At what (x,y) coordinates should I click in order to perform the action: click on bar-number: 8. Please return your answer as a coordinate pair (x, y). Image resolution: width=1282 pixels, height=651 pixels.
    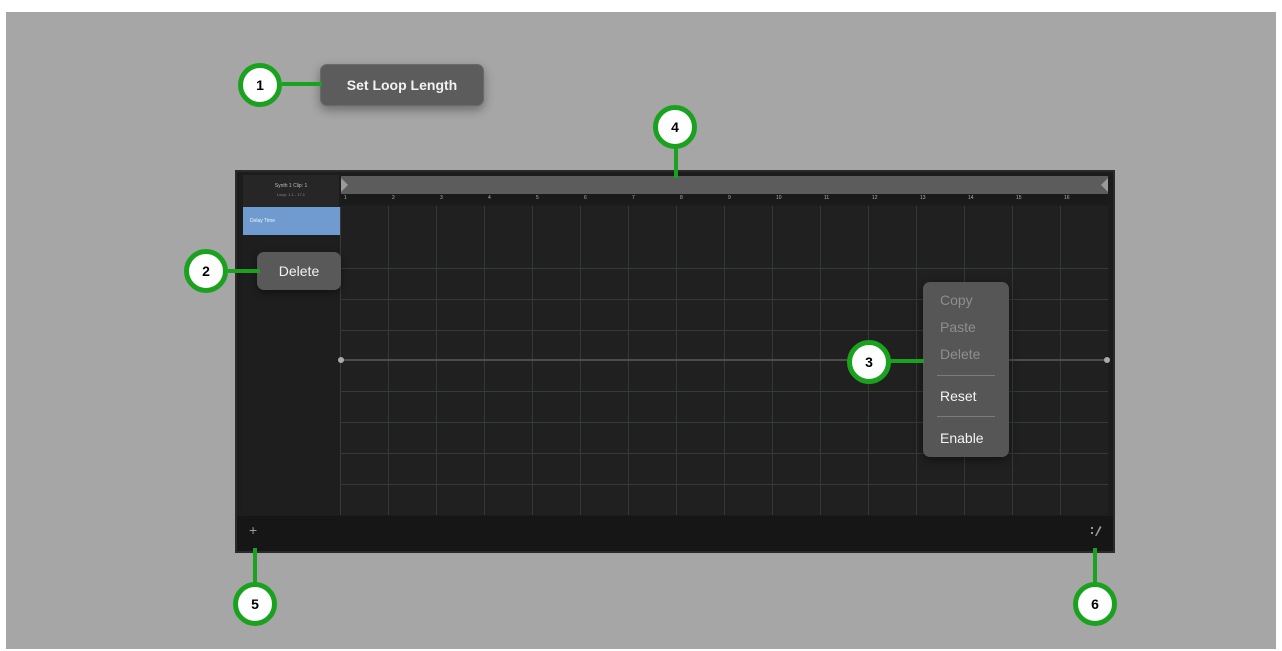
    Looking at the image, I should click on (681, 198).